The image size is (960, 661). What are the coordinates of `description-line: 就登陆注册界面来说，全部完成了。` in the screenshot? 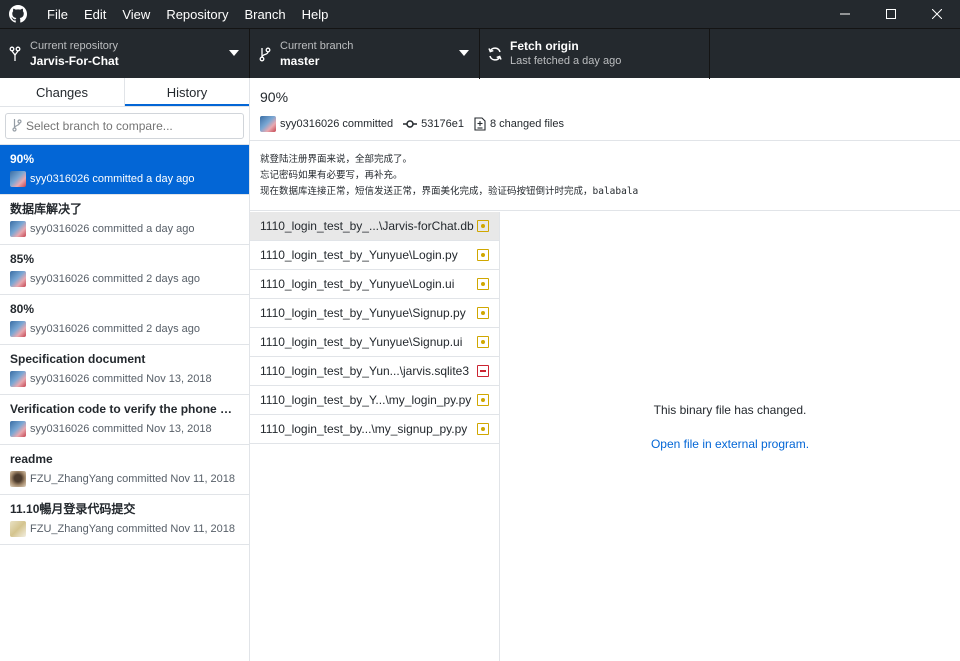 It's located at (336, 159).